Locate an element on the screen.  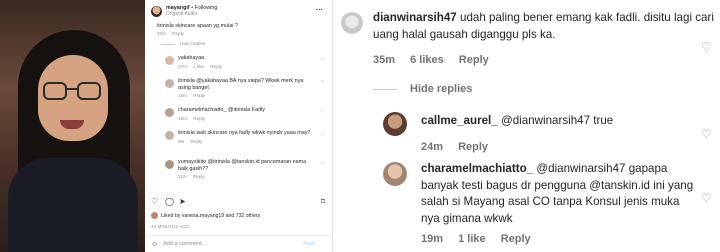
glasses-bridge is located at coordinates (72, 89).